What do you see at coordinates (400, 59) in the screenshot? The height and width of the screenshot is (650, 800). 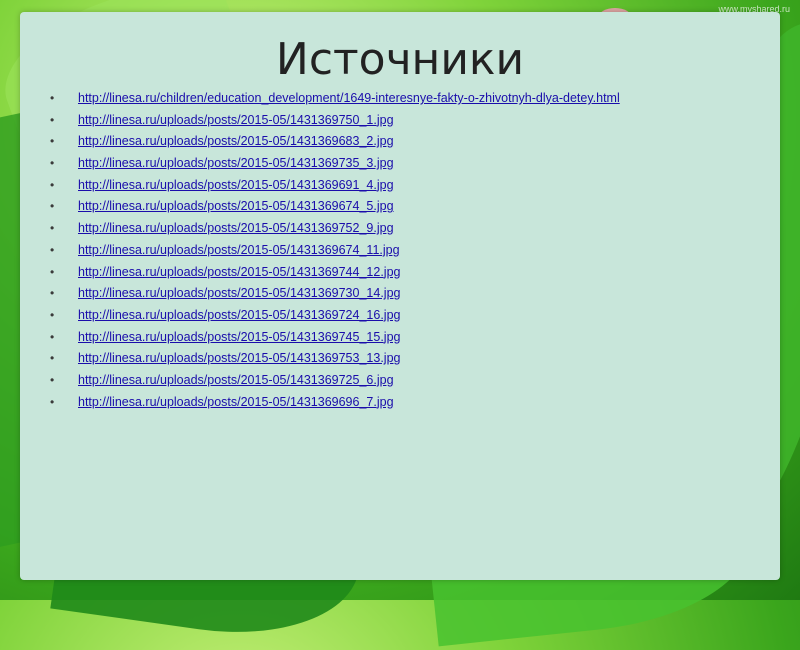 I see `slide-title: Источники` at bounding box center [400, 59].